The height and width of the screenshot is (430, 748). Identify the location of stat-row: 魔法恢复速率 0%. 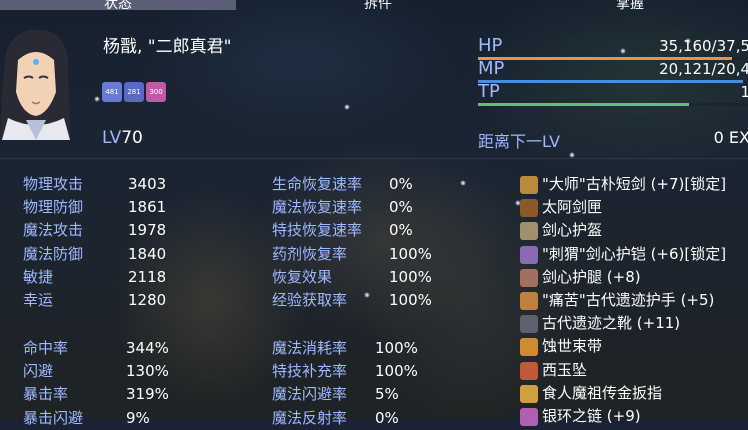
(344, 207).